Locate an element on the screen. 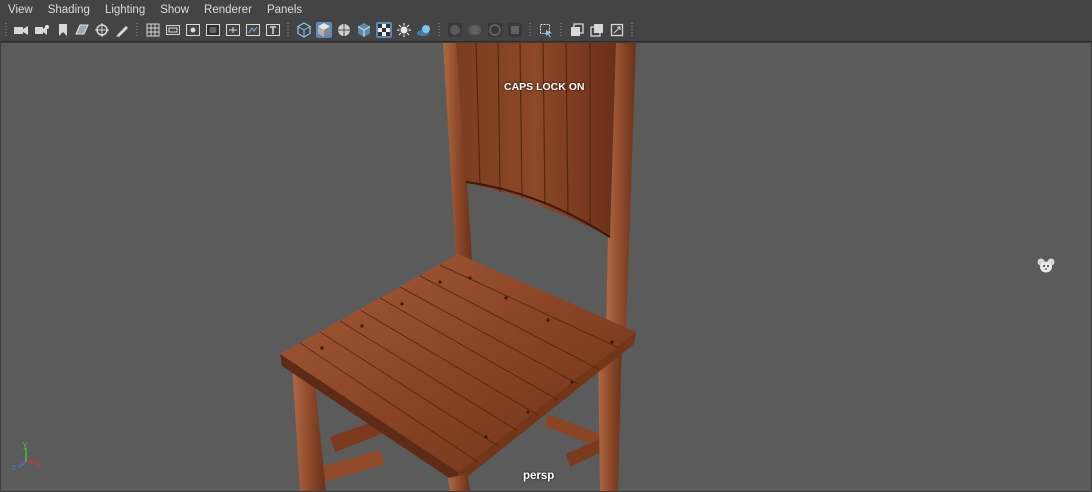 The width and height of the screenshot is (1092, 492). motion-blur-icon is located at coordinates (475, 30).